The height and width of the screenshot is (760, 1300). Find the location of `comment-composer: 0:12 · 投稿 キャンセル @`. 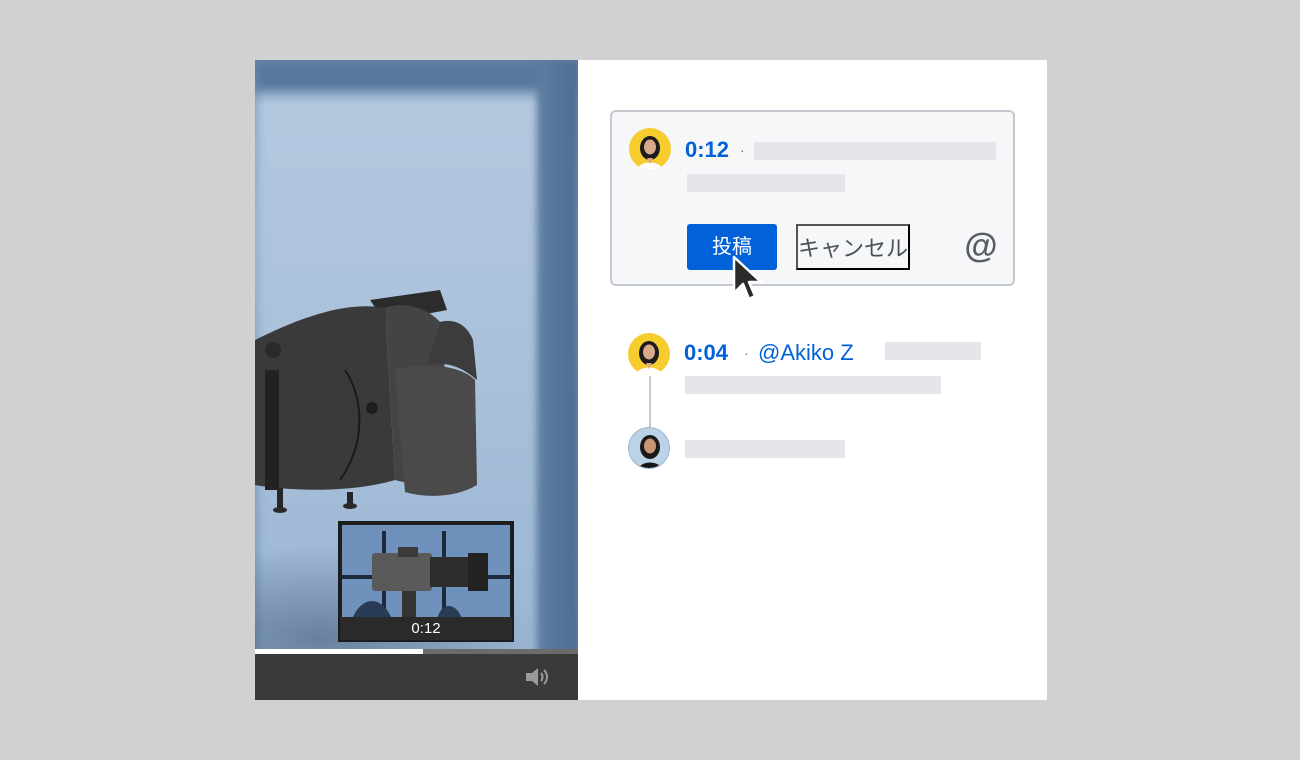

comment-composer: 0:12 · 投稿 キャンセル @ is located at coordinates (812, 198).